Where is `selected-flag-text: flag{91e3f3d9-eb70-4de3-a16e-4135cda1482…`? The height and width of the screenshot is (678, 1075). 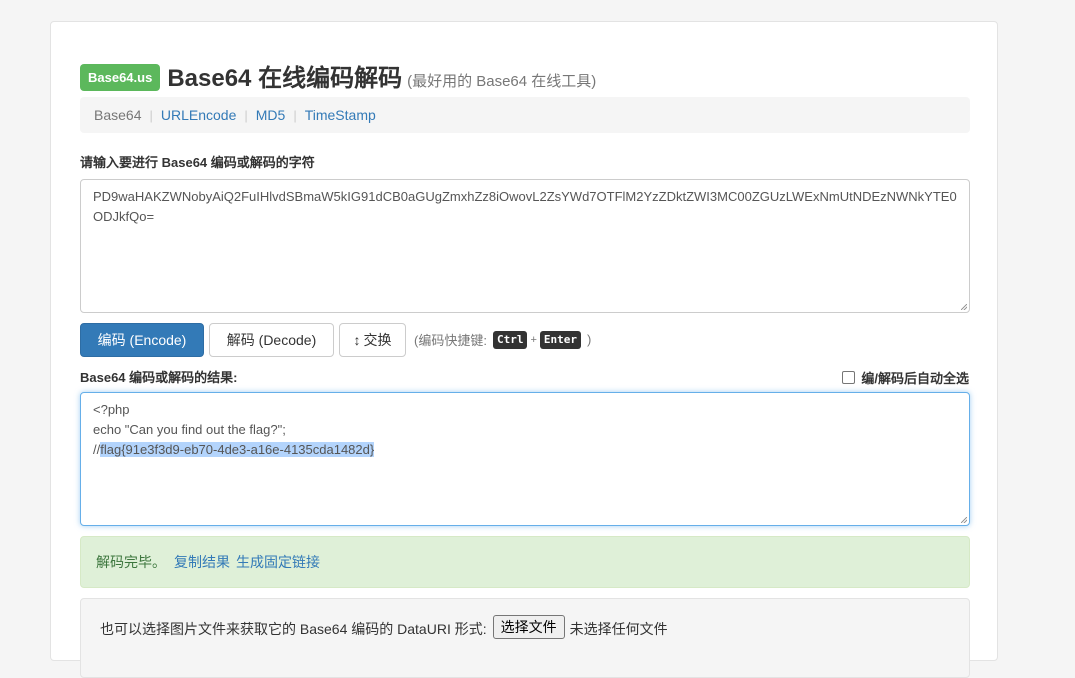 selected-flag-text: flag{91e3f3d9-eb70-4de3-a16e-4135cda1482… is located at coordinates (237, 449).